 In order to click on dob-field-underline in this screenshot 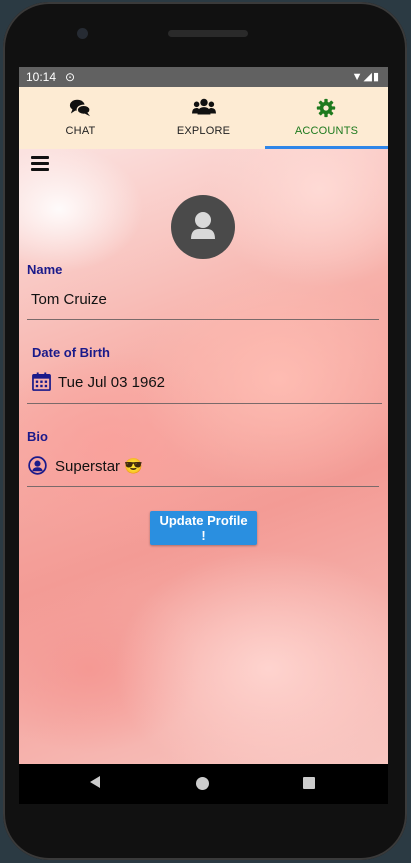, I will do `click(204, 403)`.